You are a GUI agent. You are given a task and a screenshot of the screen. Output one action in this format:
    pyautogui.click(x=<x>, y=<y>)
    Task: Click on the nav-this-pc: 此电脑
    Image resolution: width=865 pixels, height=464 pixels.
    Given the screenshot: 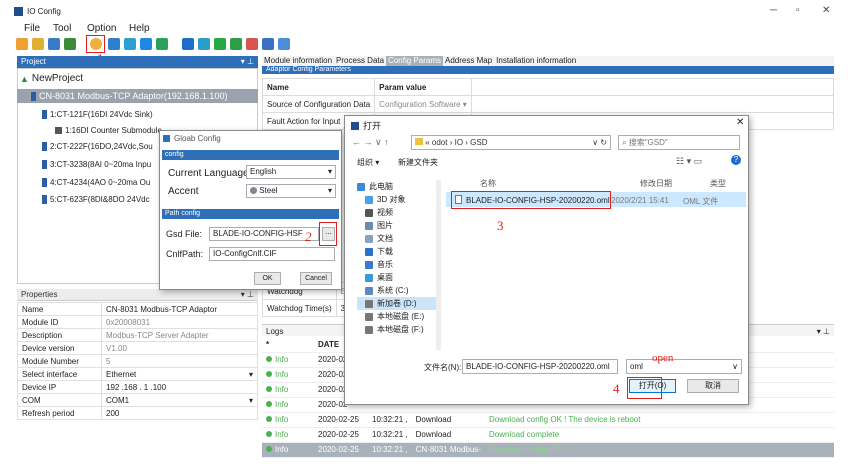 What is the action you would take?
    pyautogui.click(x=397, y=186)
    